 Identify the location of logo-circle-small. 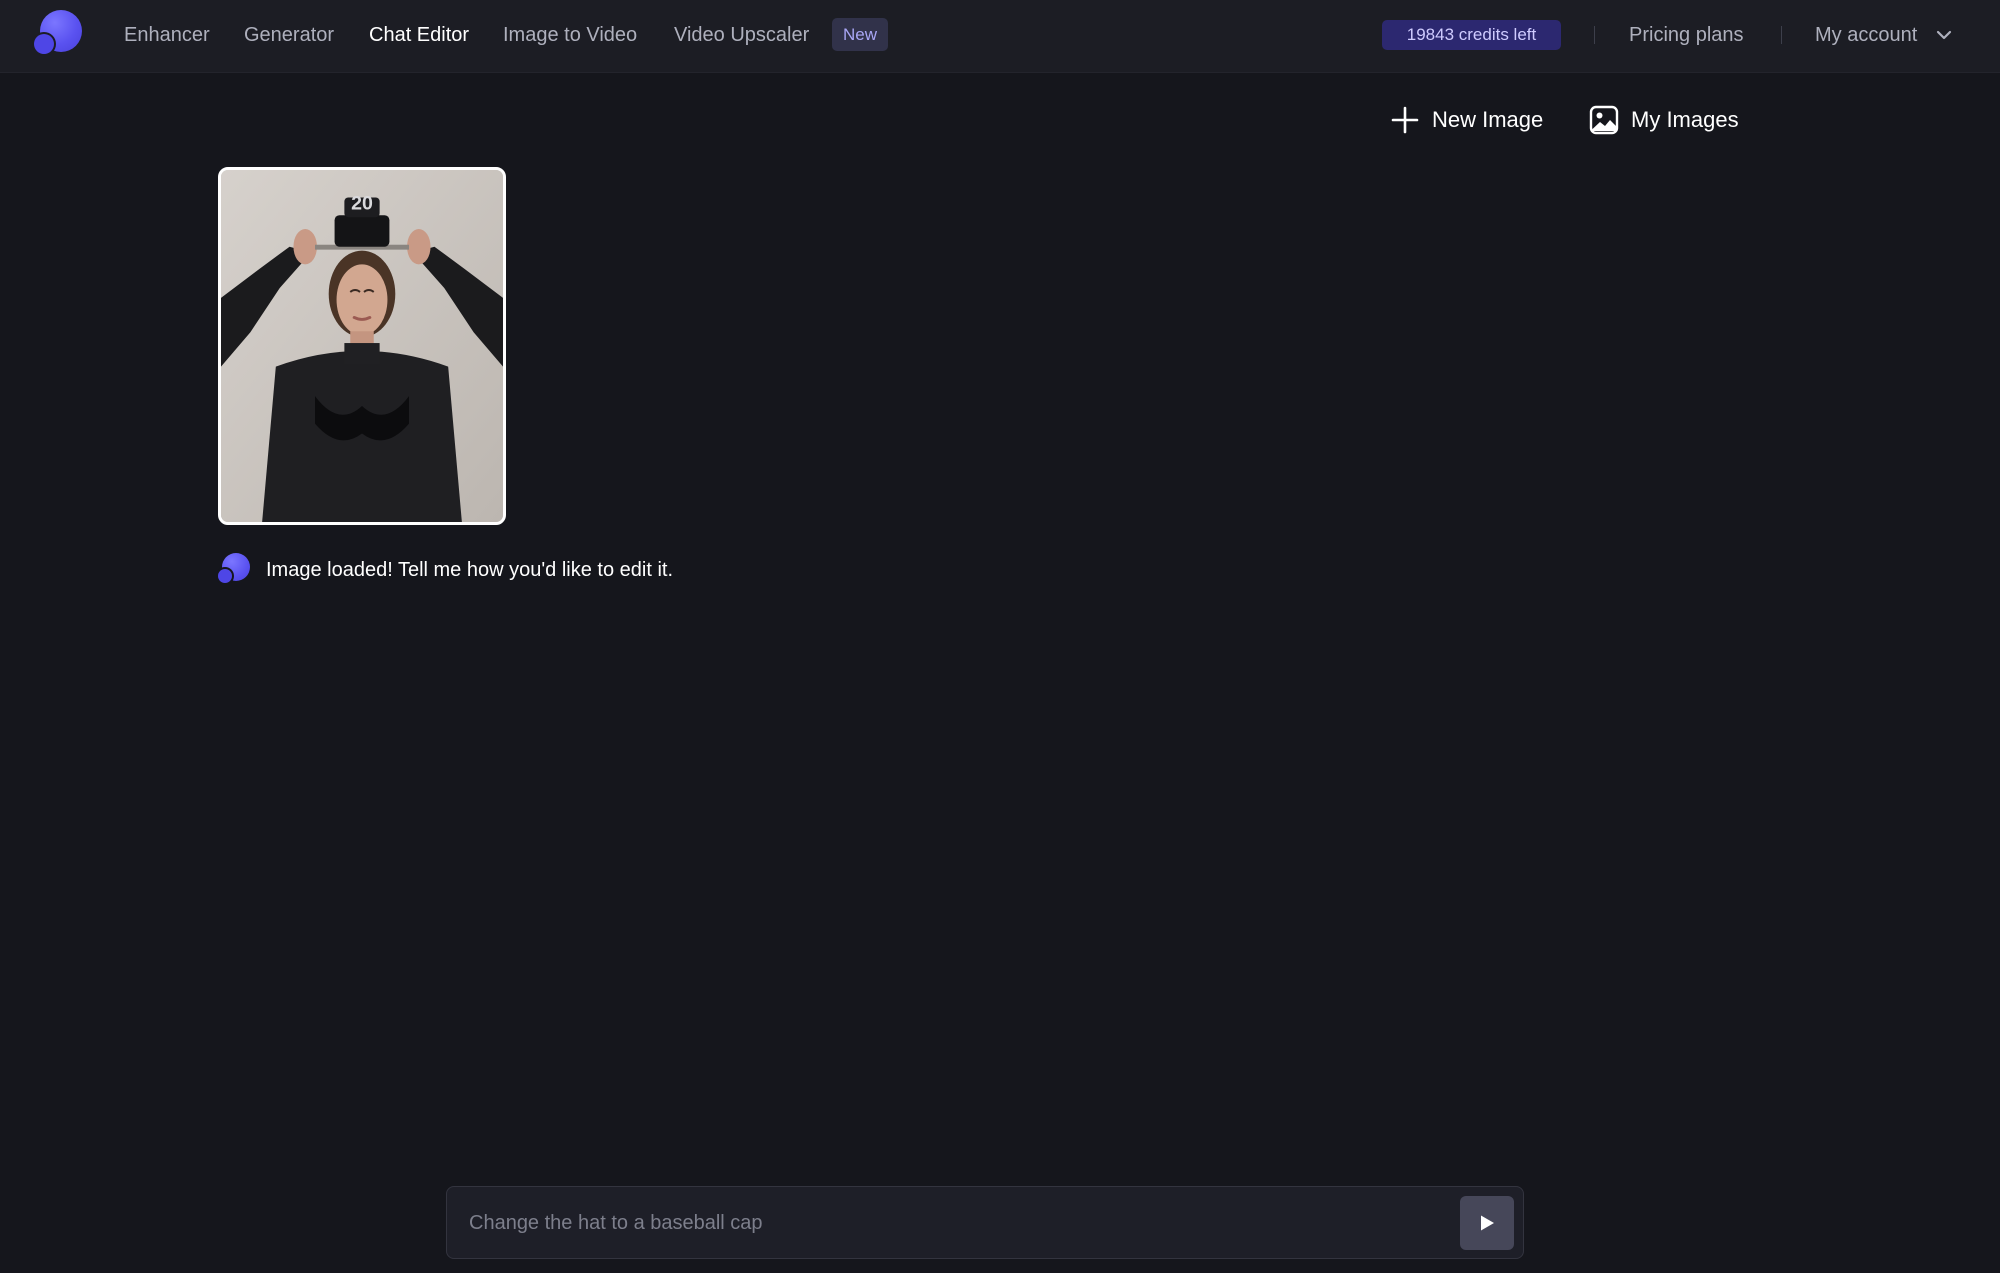
(44, 44).